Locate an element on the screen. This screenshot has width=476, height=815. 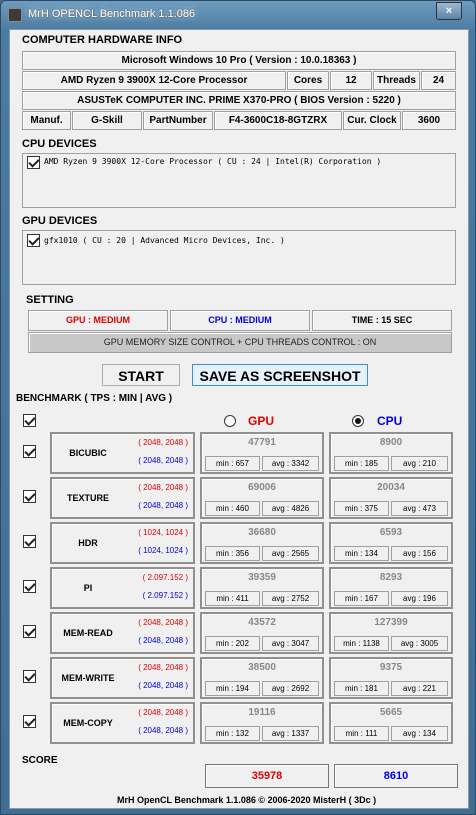
test-box: PI ( 2.097.152 ) ( 2.097.152 ) is located at coordinates (122, 588).